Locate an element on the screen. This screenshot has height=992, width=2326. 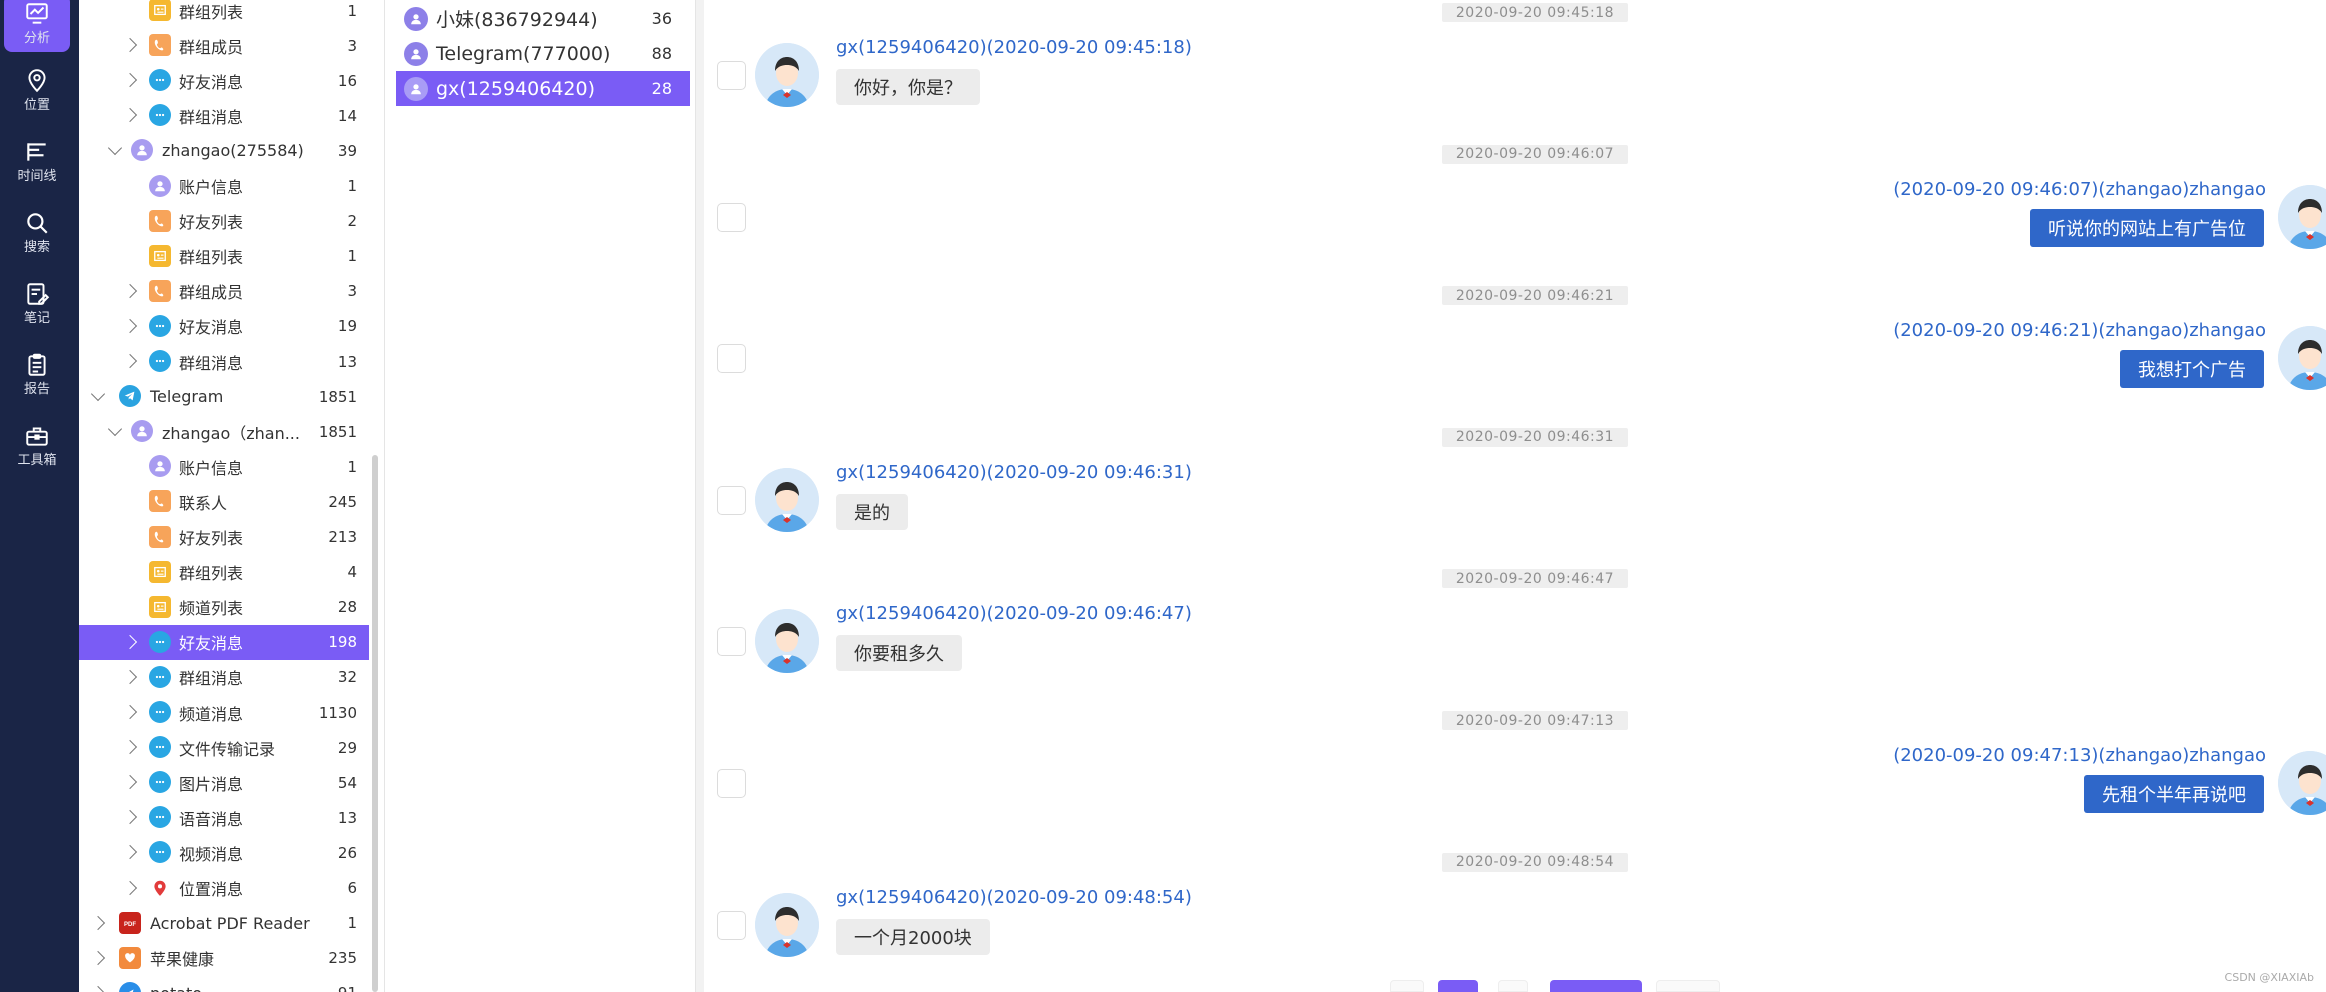
message-bubble: 是的 is located at coordinates (872, 511).